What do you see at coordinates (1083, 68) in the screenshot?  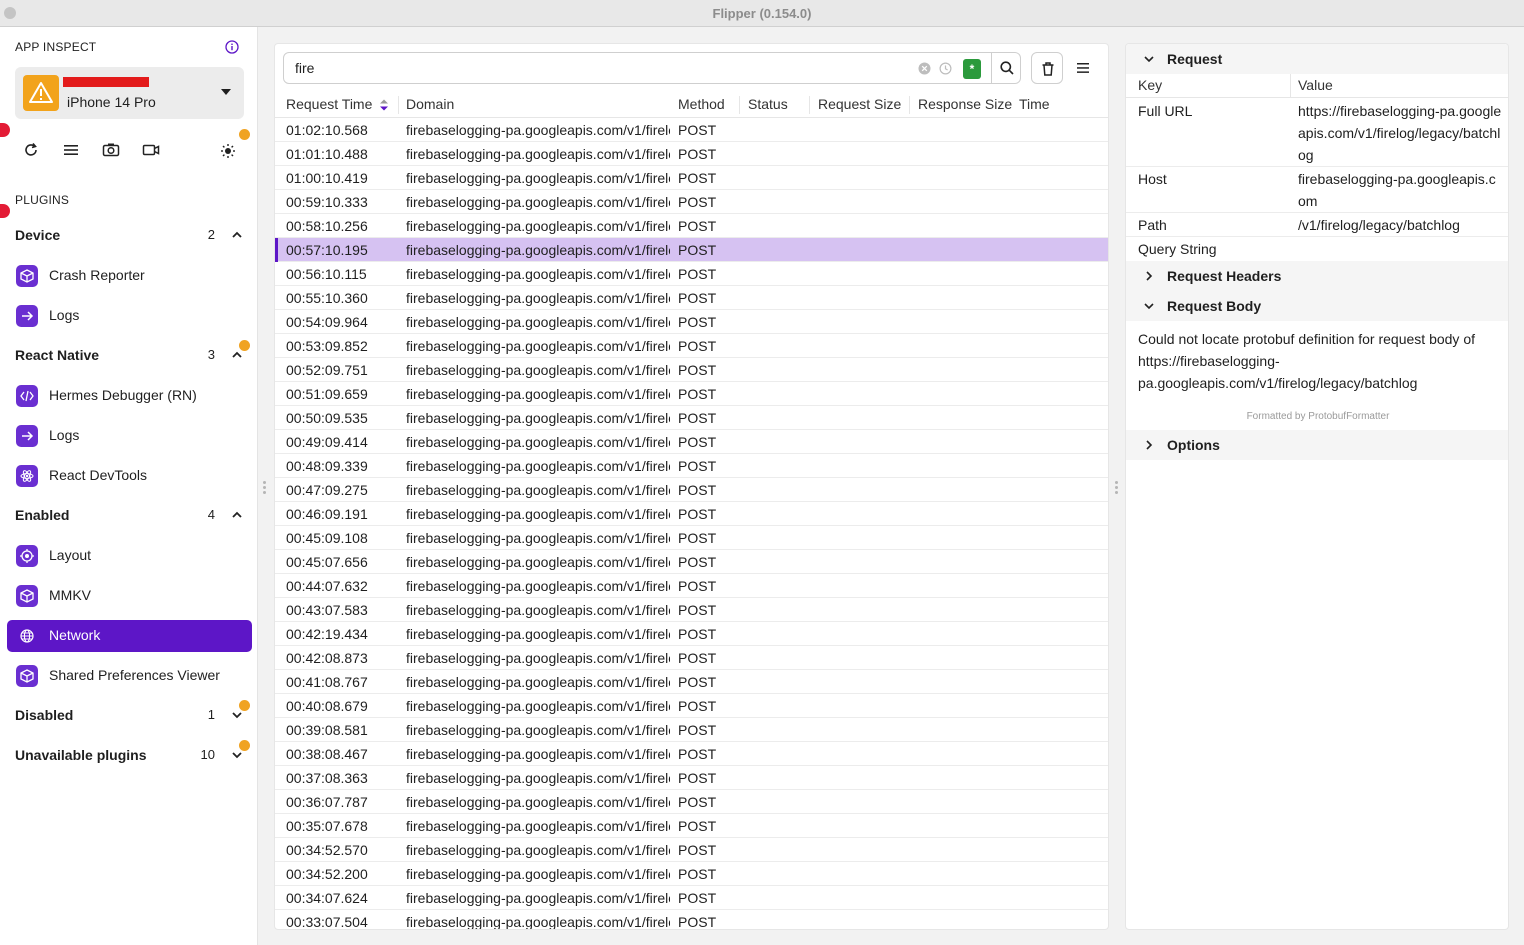 I see `more-menu-icon` at bounding box center [1083, 68].